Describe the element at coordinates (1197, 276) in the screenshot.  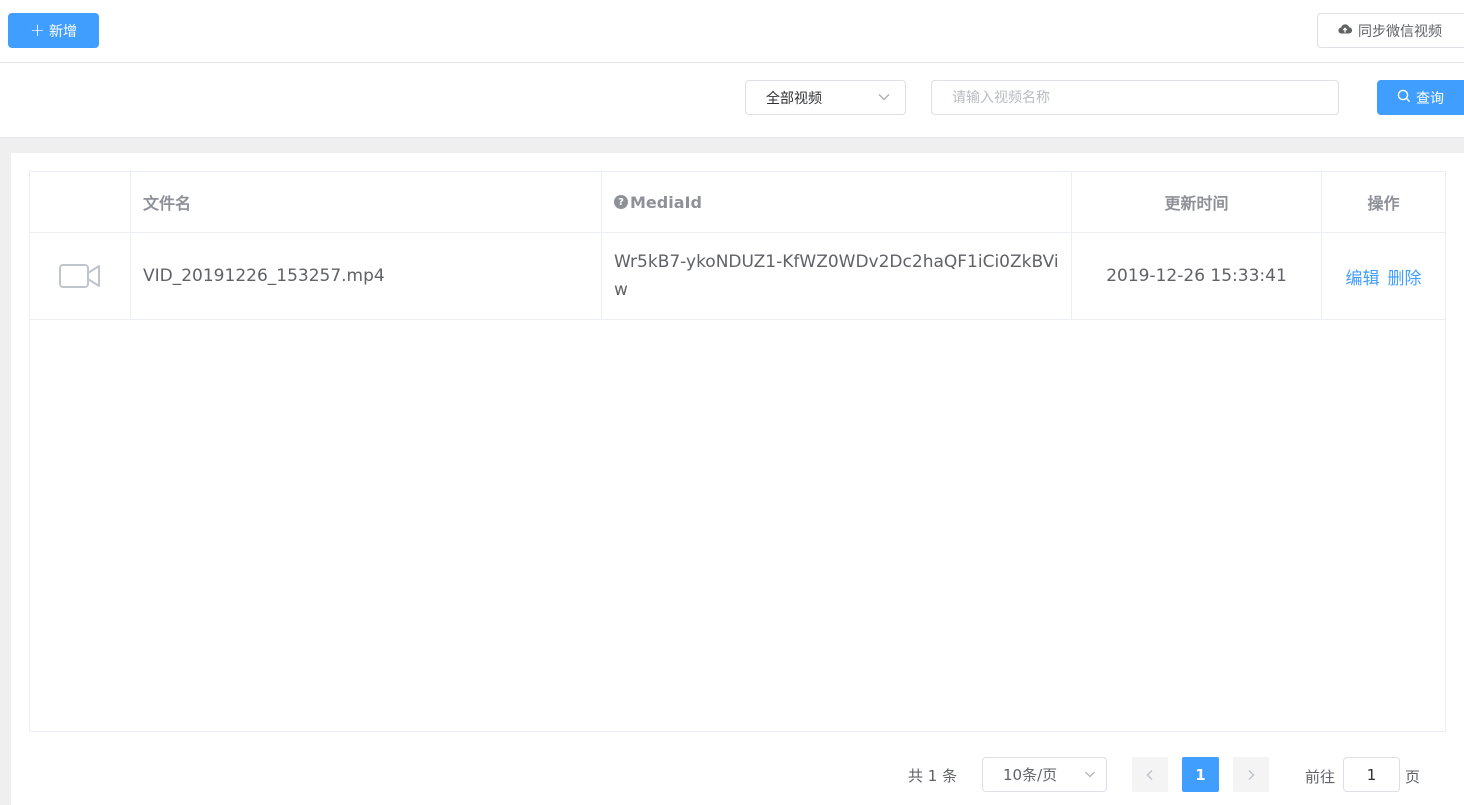
I see `row-updated-time: 2019-12-26 15:33:41` at that location.